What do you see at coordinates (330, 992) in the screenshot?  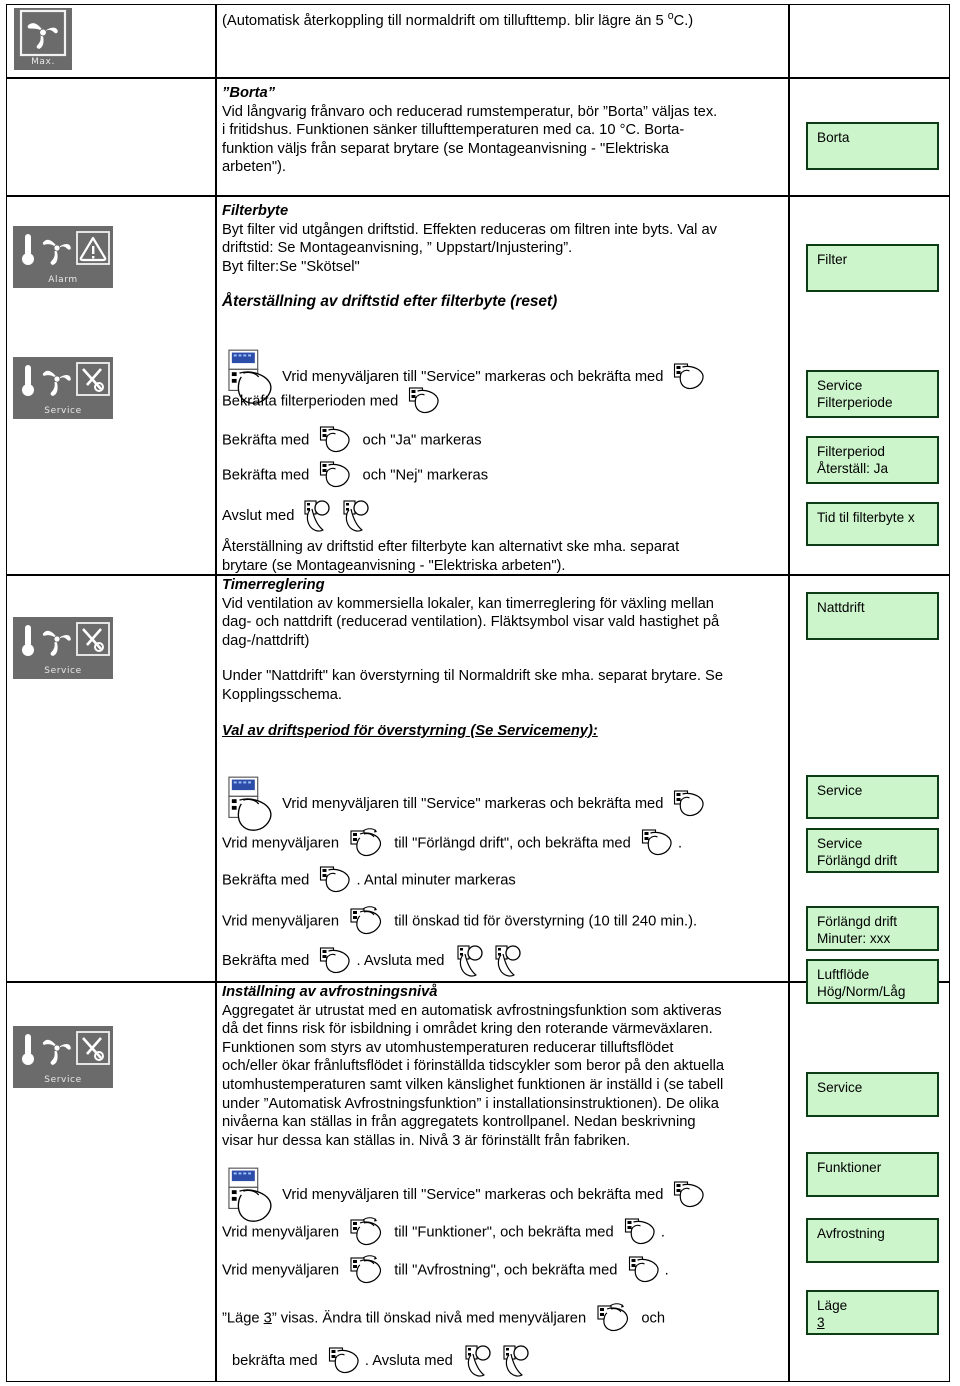 I see `avfrostning-heading: Inställning av avfrostningsnivå` at bounding box center [330, 992].